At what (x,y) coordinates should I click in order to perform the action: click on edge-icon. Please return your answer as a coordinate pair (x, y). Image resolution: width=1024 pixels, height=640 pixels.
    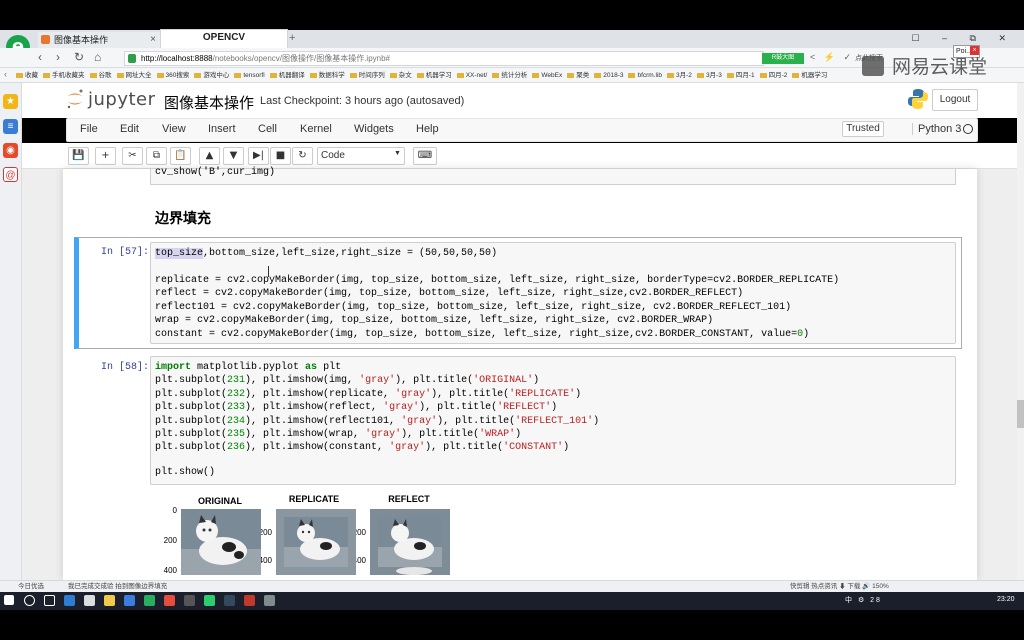
    Looking at the image, I should click on (69, 600).